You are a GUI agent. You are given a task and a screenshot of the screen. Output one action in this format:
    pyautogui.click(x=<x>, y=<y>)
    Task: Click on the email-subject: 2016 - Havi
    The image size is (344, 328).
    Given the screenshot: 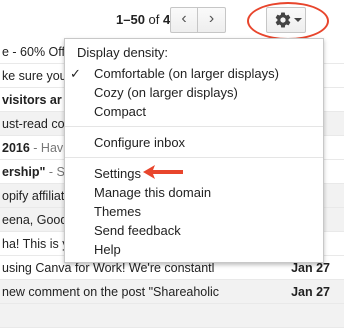 What is the action you would take?
    pyautogui.click(x=34, y=148)
    